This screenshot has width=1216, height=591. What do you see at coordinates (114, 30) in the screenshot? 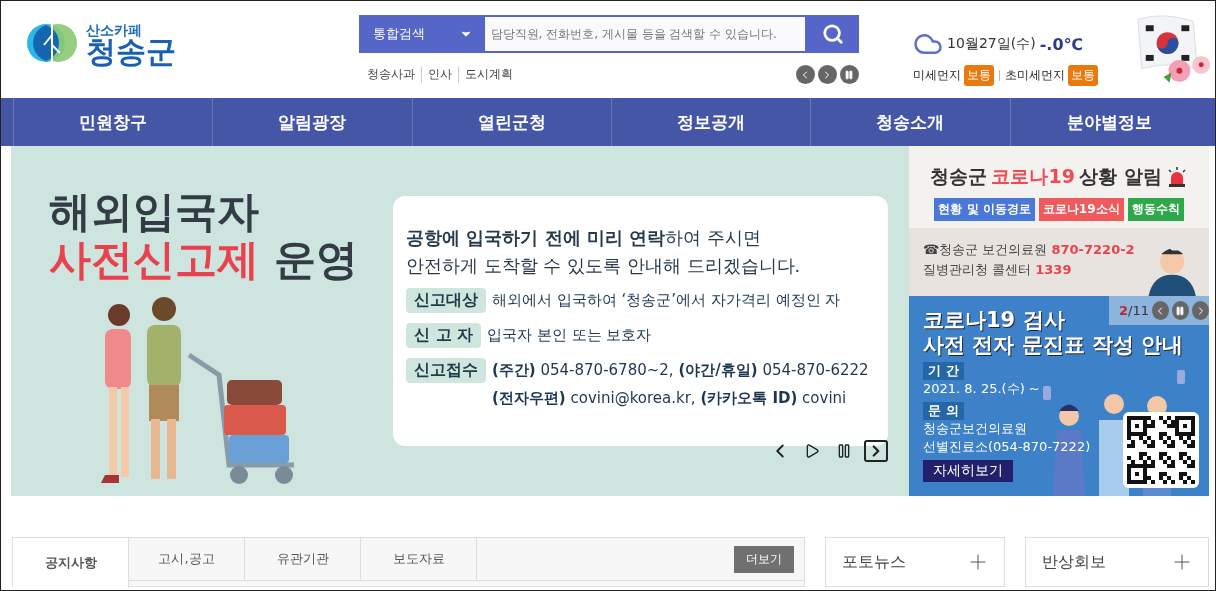
I see `logo-tagline: 산소카페` at bounding box center [114, 30].